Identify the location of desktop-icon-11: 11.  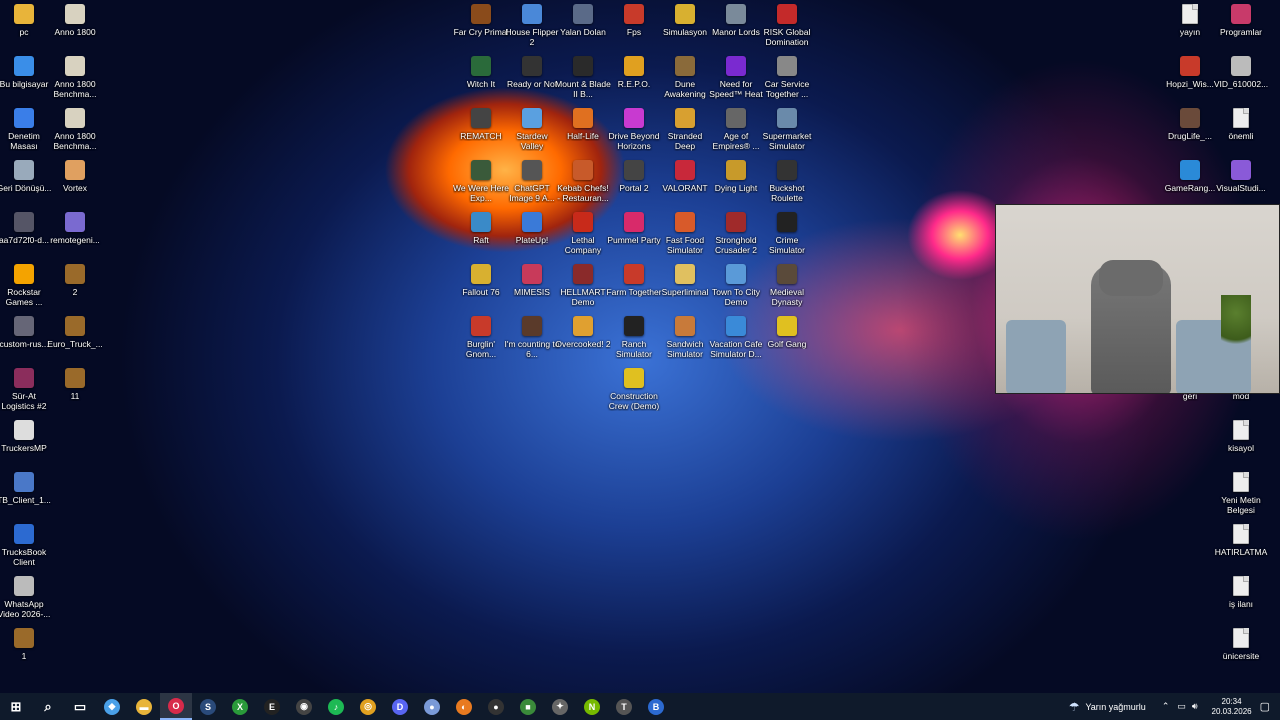
(75, 384).